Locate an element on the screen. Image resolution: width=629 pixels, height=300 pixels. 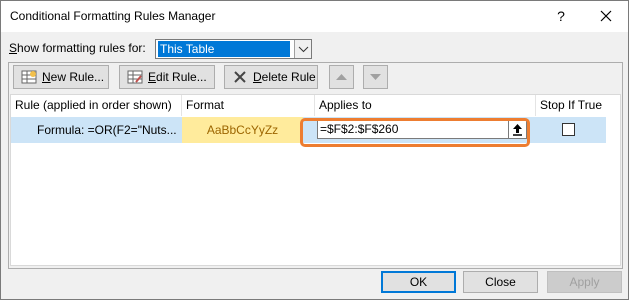
show-rules-label: Show formatting rules for: is located at coordinates (77, 48).